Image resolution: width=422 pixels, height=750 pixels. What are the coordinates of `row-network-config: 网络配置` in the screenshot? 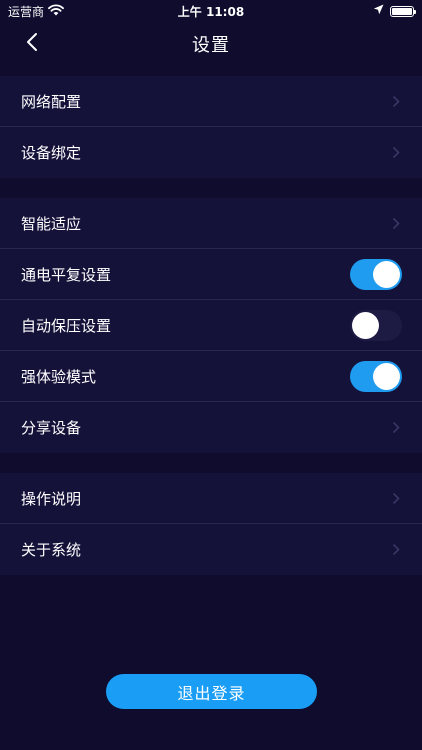 It's located at (211, 101).